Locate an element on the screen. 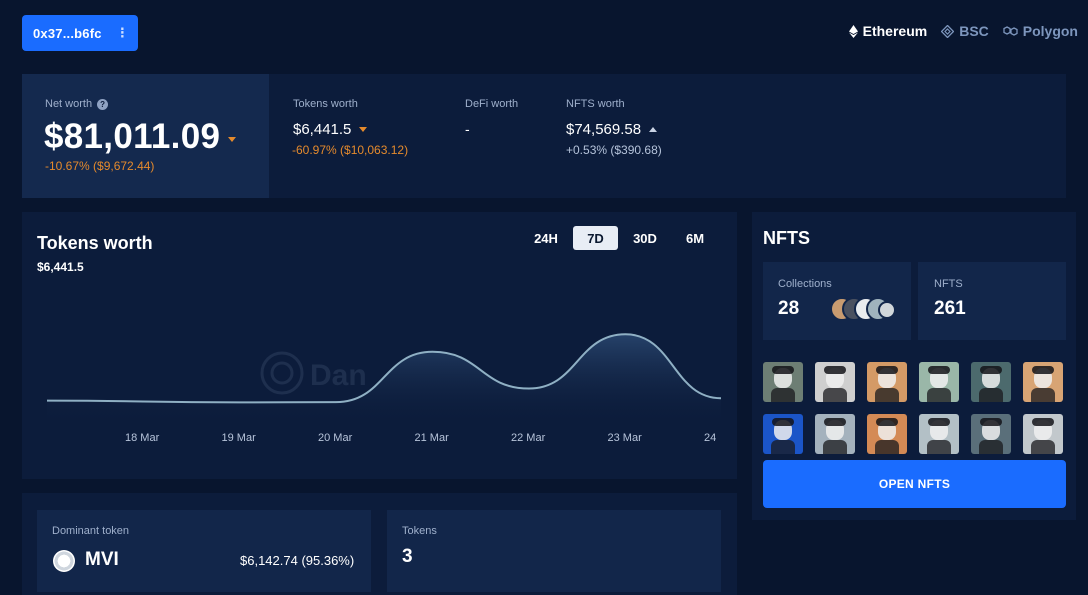 This screenshot has height=595, width=1088. collection-avatar is located at coordinates (887, 310).